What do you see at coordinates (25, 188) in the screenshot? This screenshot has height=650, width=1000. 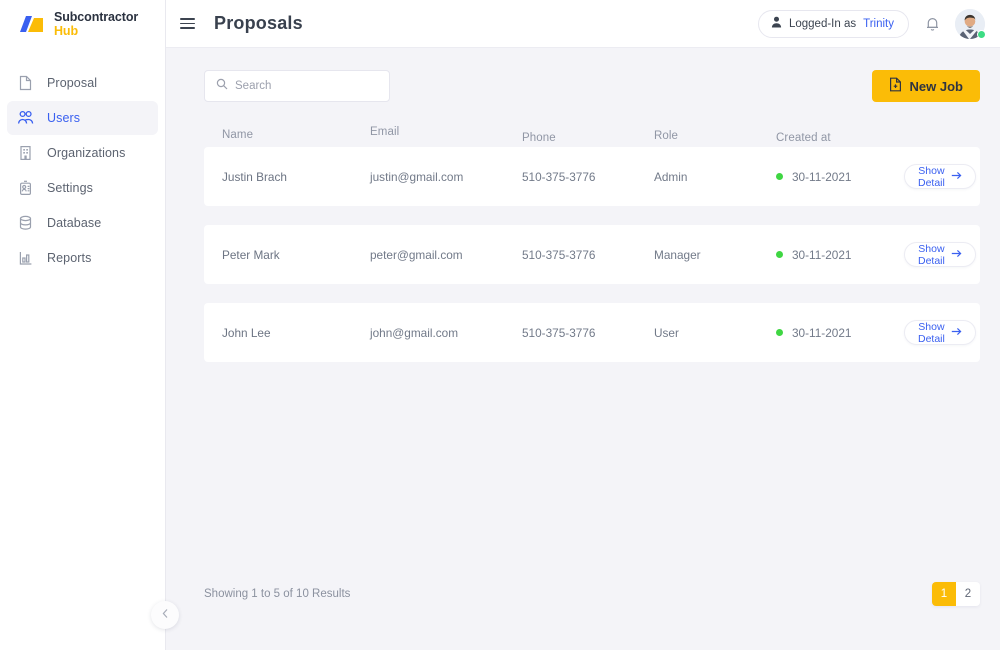 I see `id-badge-icon` at bounding box center [25, 188].